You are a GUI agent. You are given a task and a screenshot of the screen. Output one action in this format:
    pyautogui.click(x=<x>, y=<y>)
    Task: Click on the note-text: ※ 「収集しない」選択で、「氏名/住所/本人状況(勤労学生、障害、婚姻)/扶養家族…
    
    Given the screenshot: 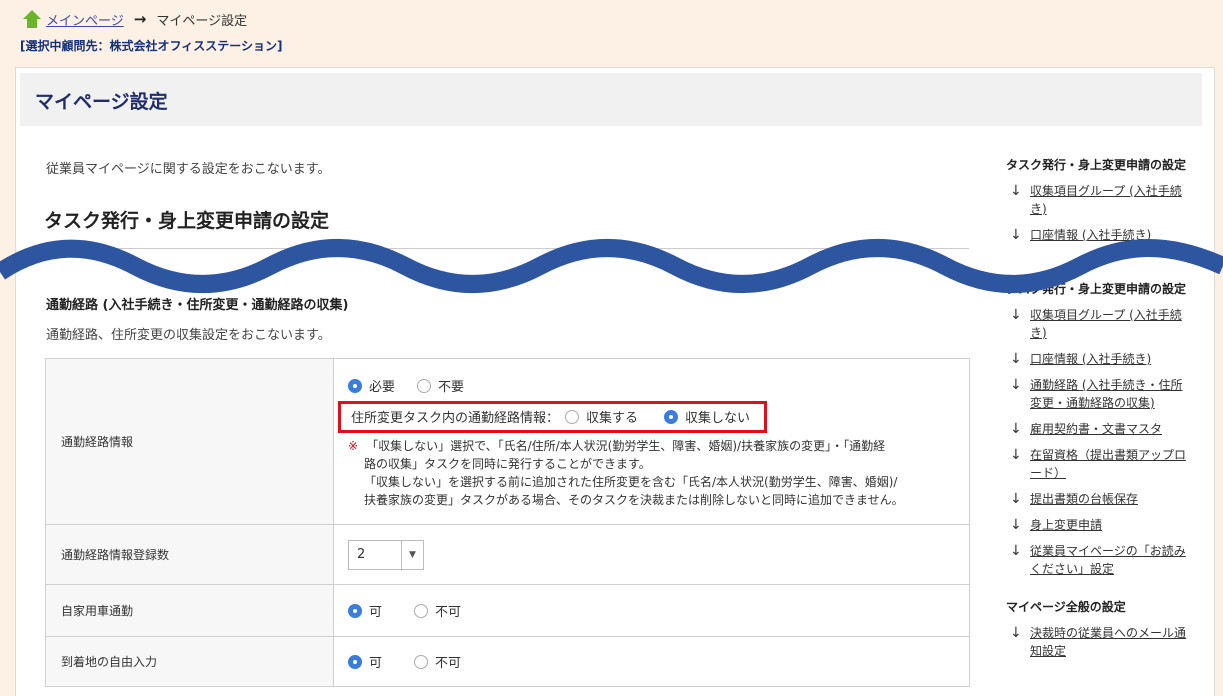 What is the action you would take?
    pyautogui.click(x=658, y=473)
    